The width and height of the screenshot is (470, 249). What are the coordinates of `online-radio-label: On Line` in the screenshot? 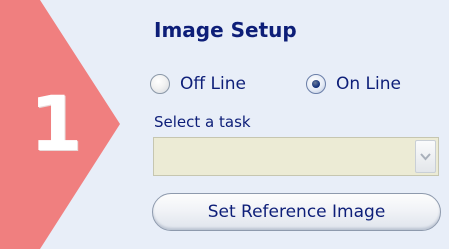 It's located at (368, 84).